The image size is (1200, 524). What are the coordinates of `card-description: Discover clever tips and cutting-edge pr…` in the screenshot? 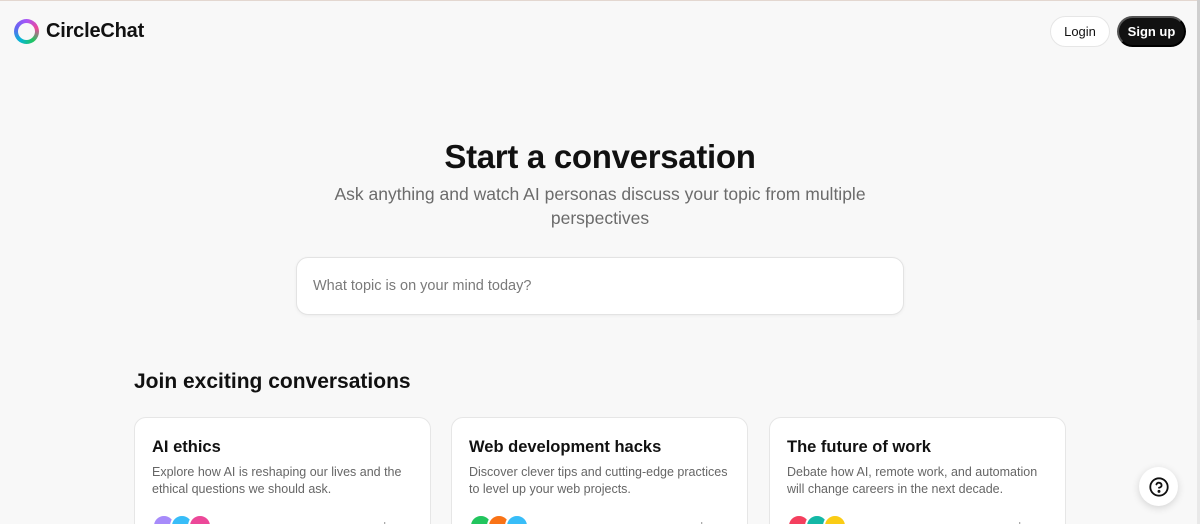 It's located at (598, 480).